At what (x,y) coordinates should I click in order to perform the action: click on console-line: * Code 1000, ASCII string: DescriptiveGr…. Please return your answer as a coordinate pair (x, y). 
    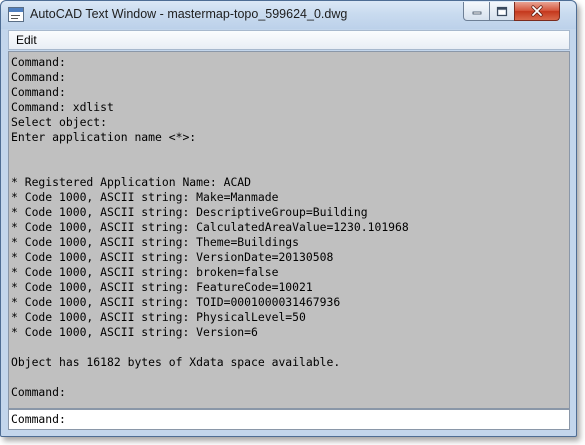
    Looking at the image, I should click on (189, 212).